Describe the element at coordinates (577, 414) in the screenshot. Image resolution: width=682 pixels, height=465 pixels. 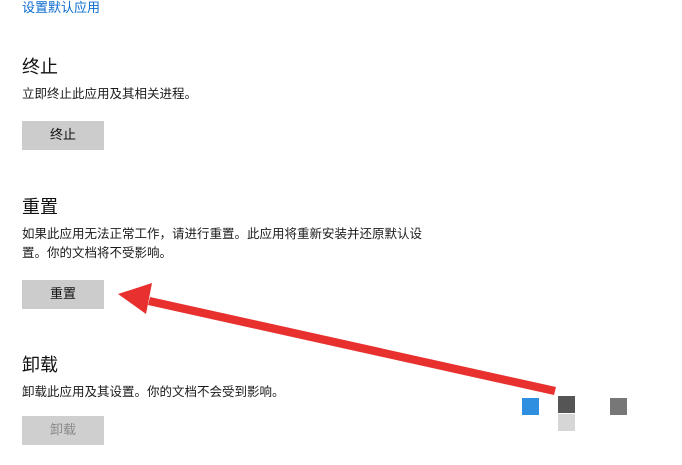
I see `watermark-logo` at that location.